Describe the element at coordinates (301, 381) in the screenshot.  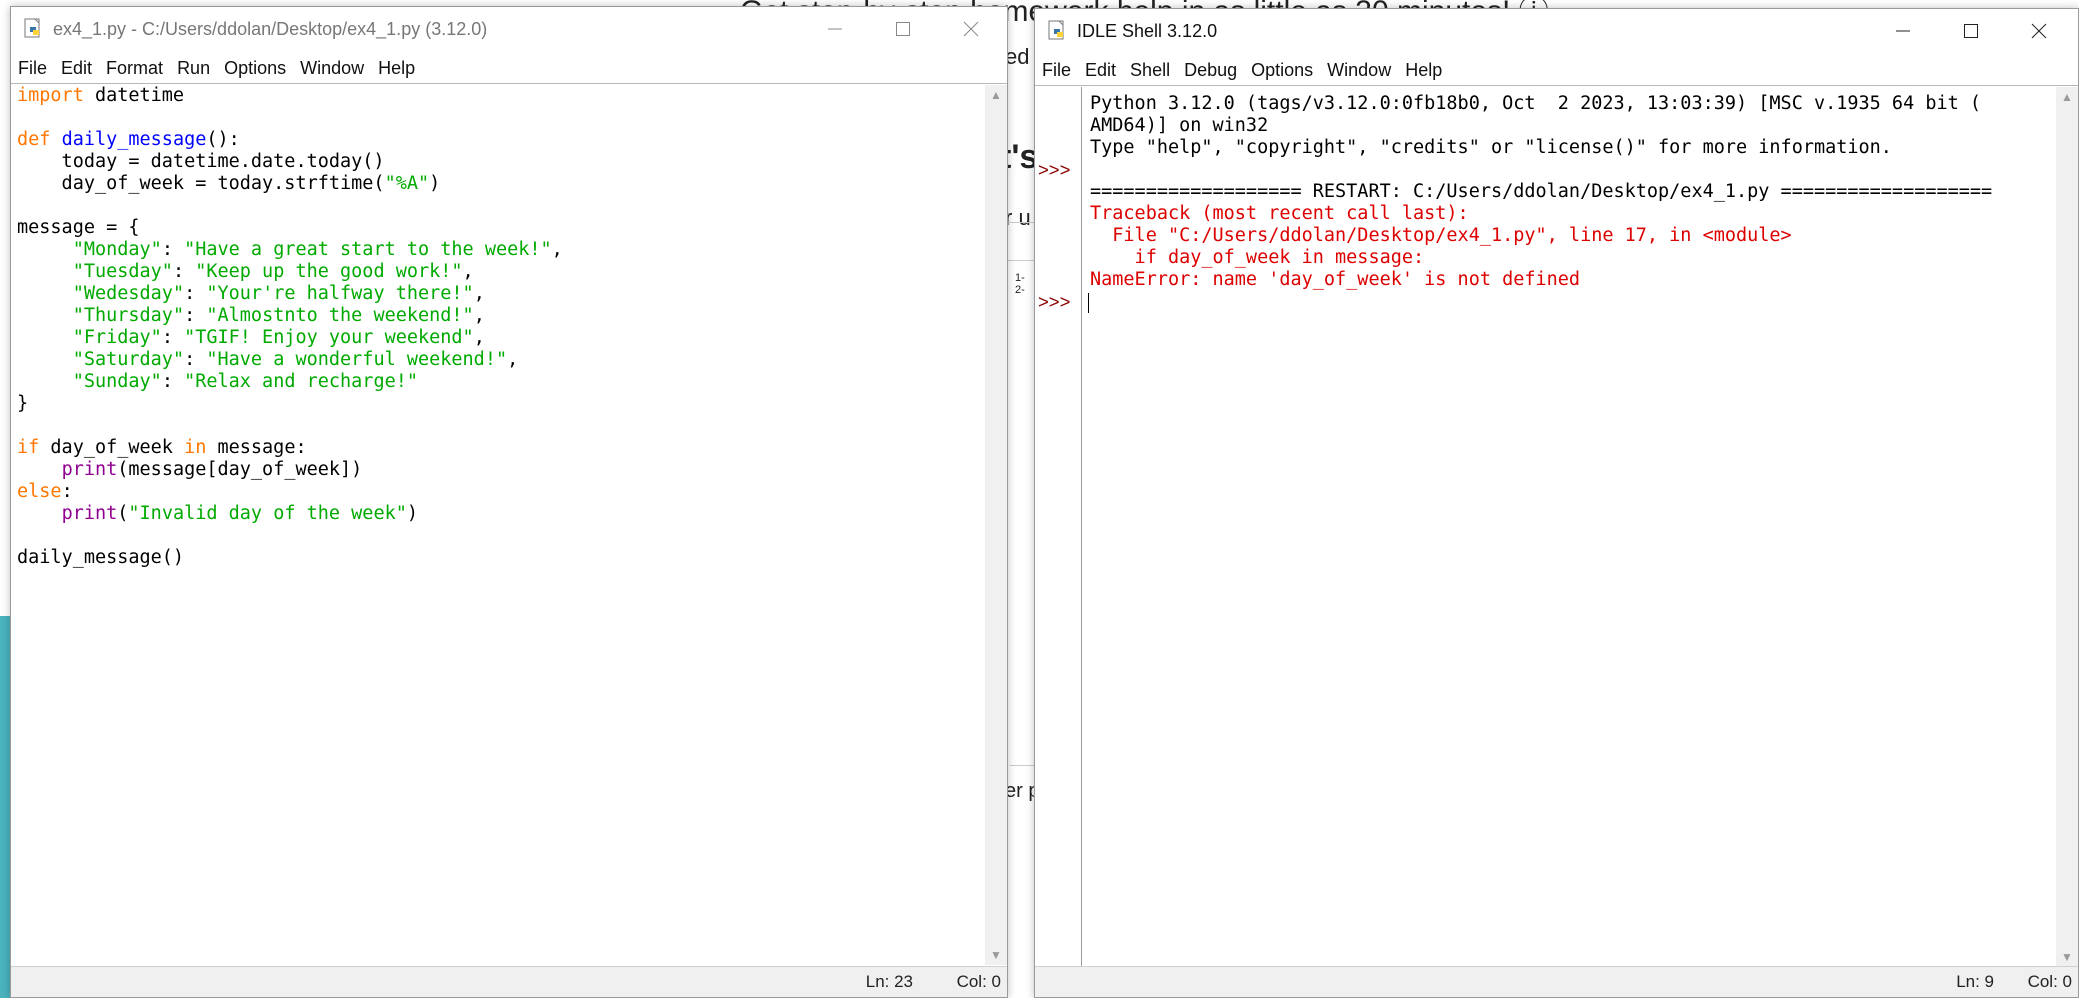
I see `code-token: "Relax and recharge!"` at that location.